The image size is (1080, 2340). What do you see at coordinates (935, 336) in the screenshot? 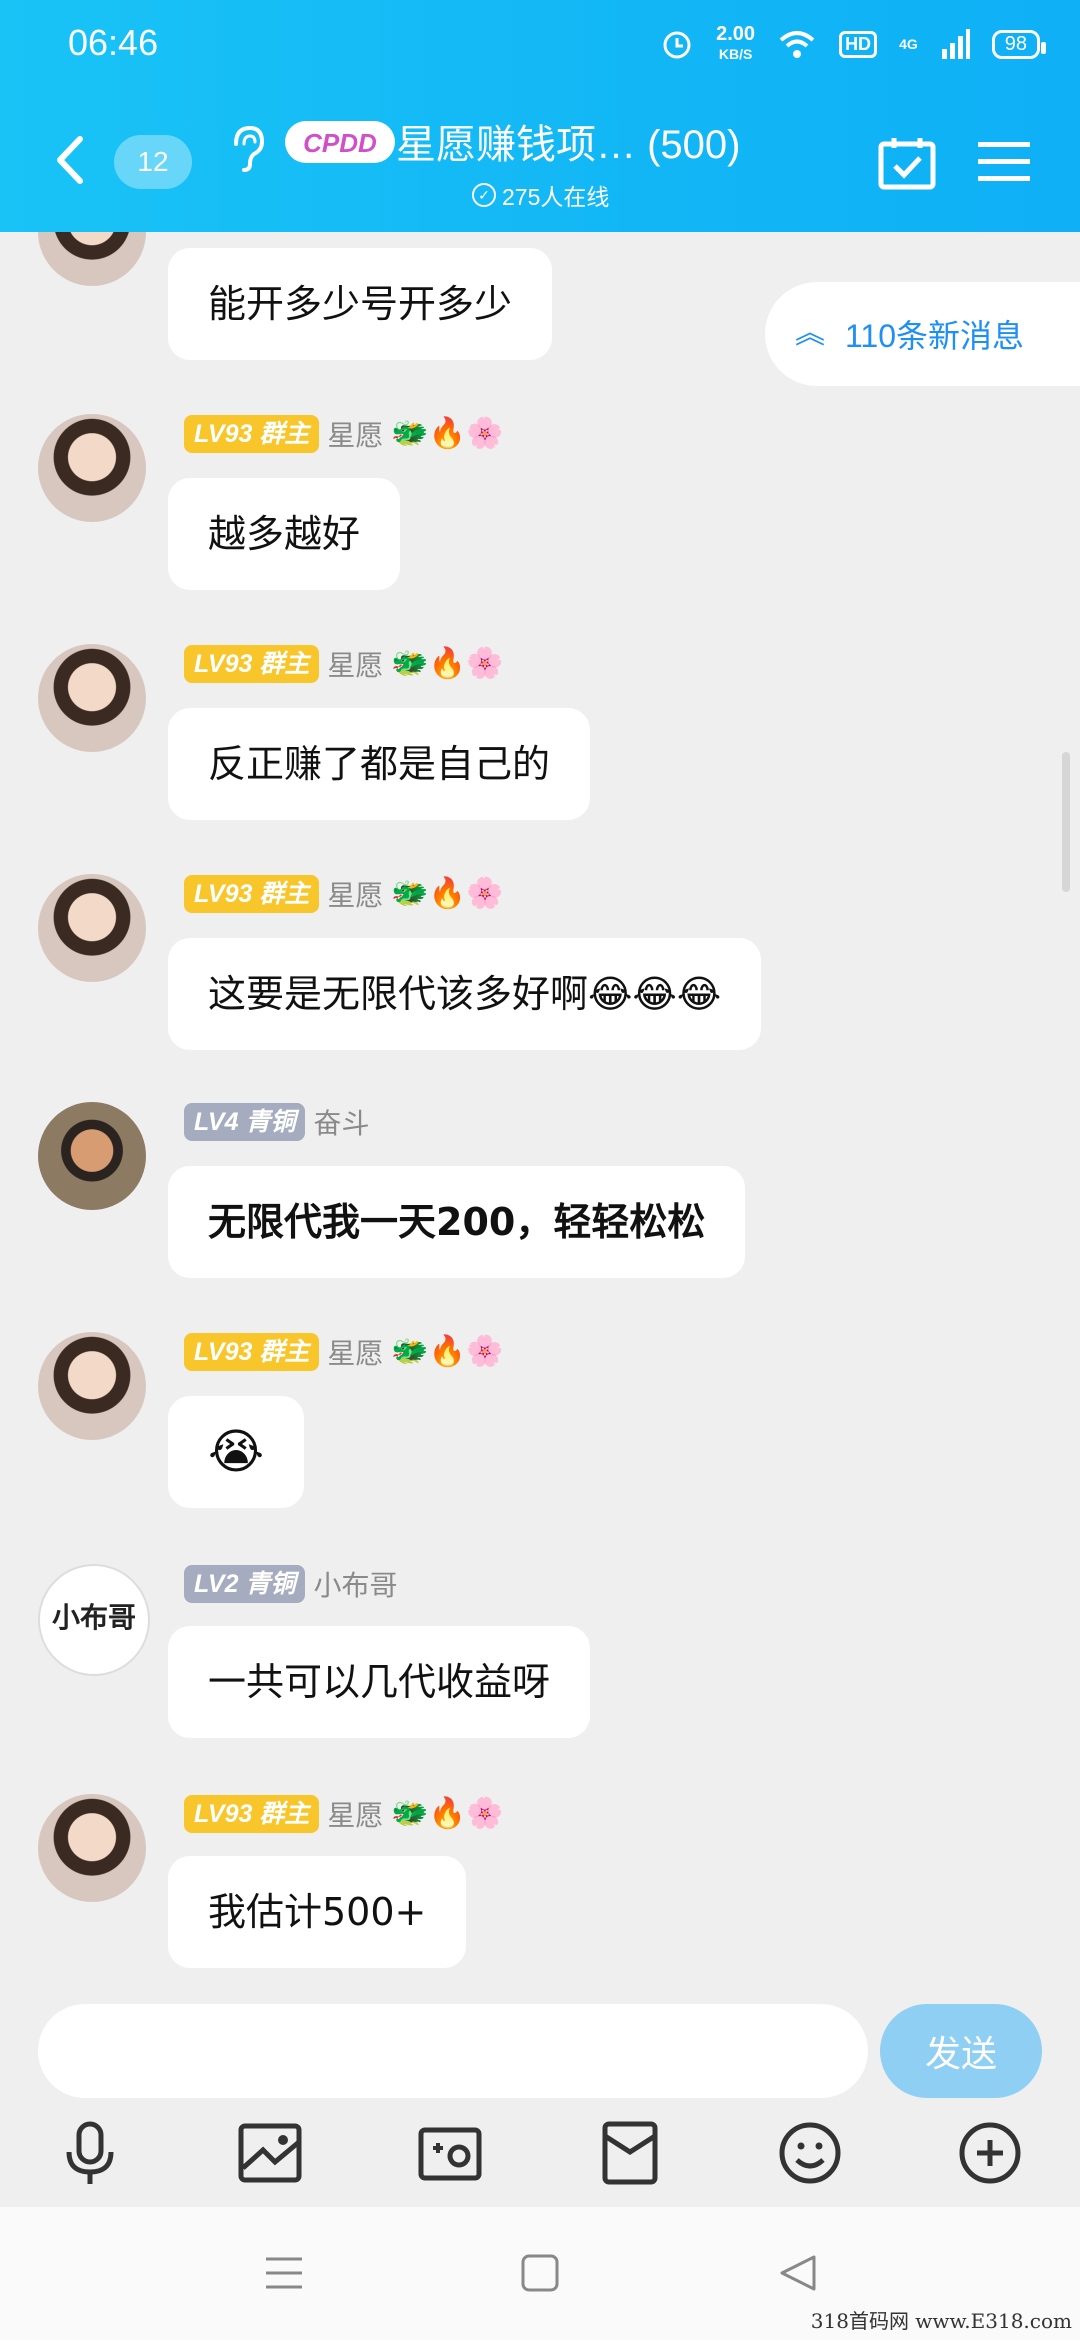
I see `new-messages-label: 110条新消息` at bounding box center [935, 336].